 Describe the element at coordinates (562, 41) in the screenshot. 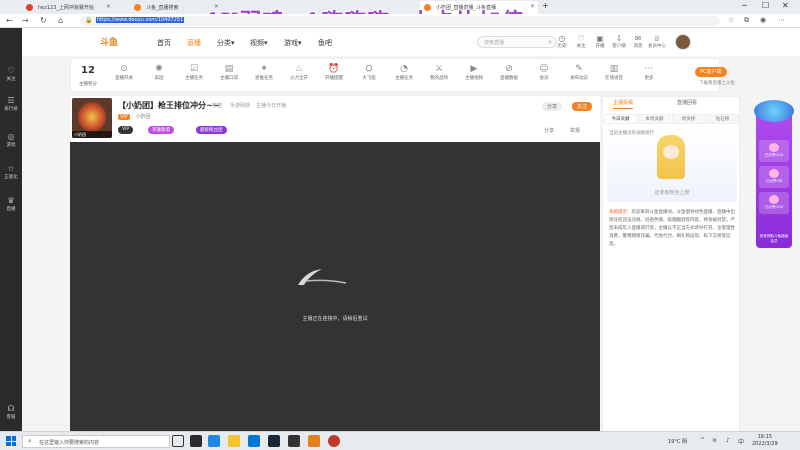

I see `history-button: ◷ 历史` at that location.